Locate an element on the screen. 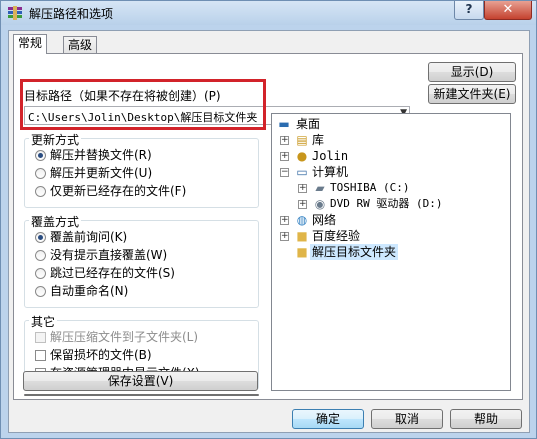  tree-node-label: 网络 is located at coordinates (324, 220).